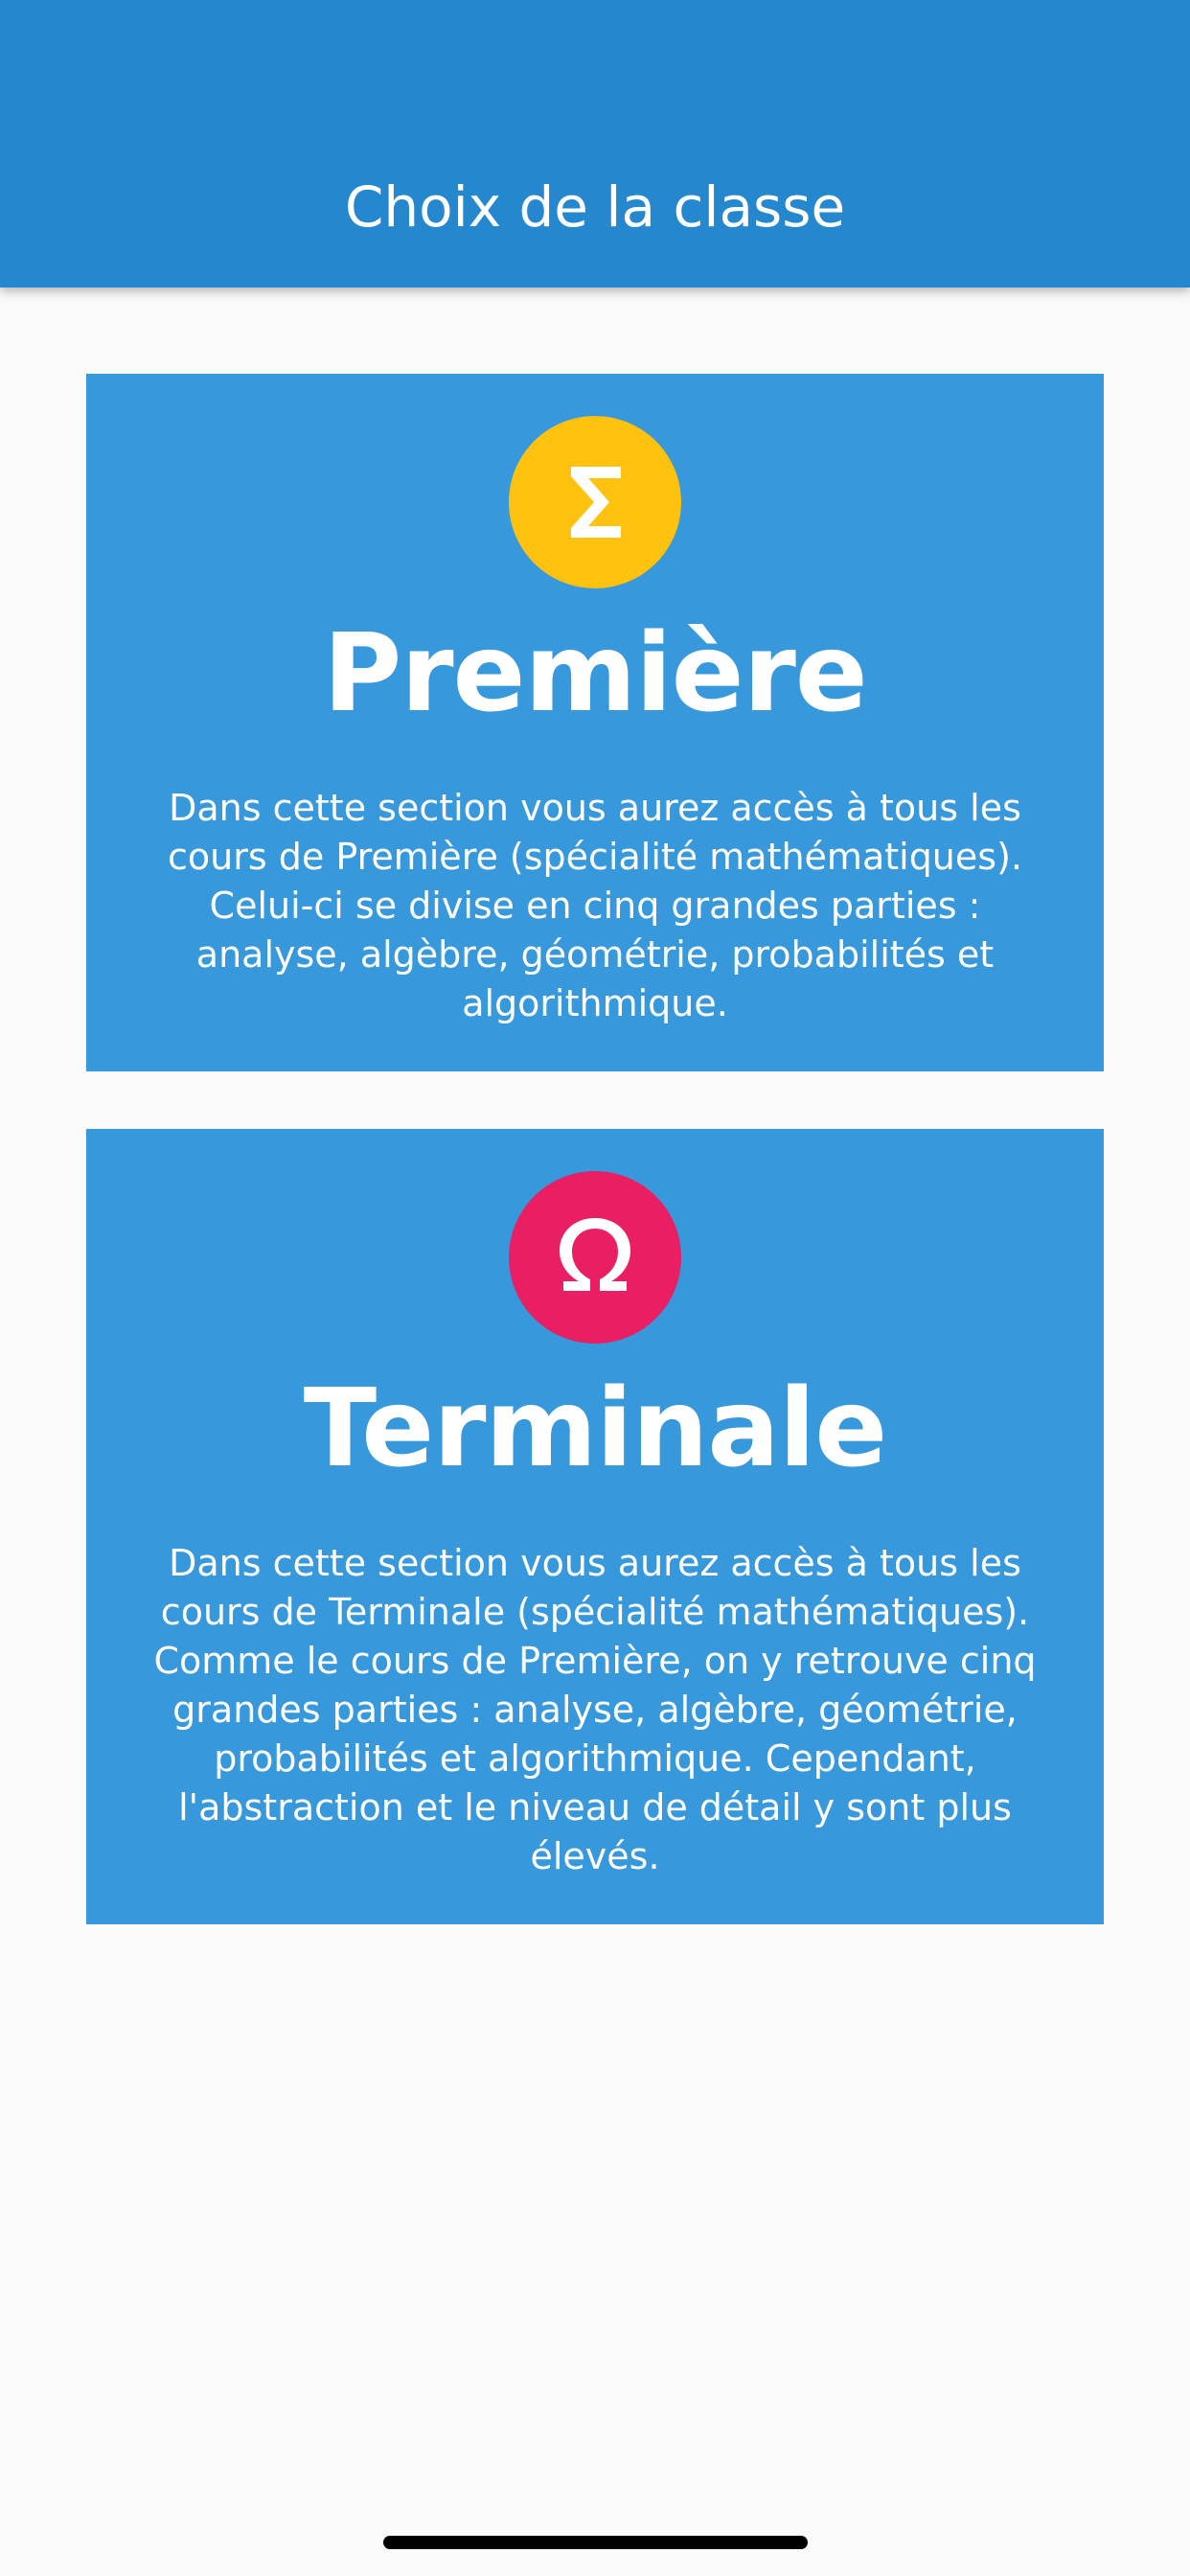 The image size is (1190, 2576). I want to click on card-title: Première, so click(595, 673).